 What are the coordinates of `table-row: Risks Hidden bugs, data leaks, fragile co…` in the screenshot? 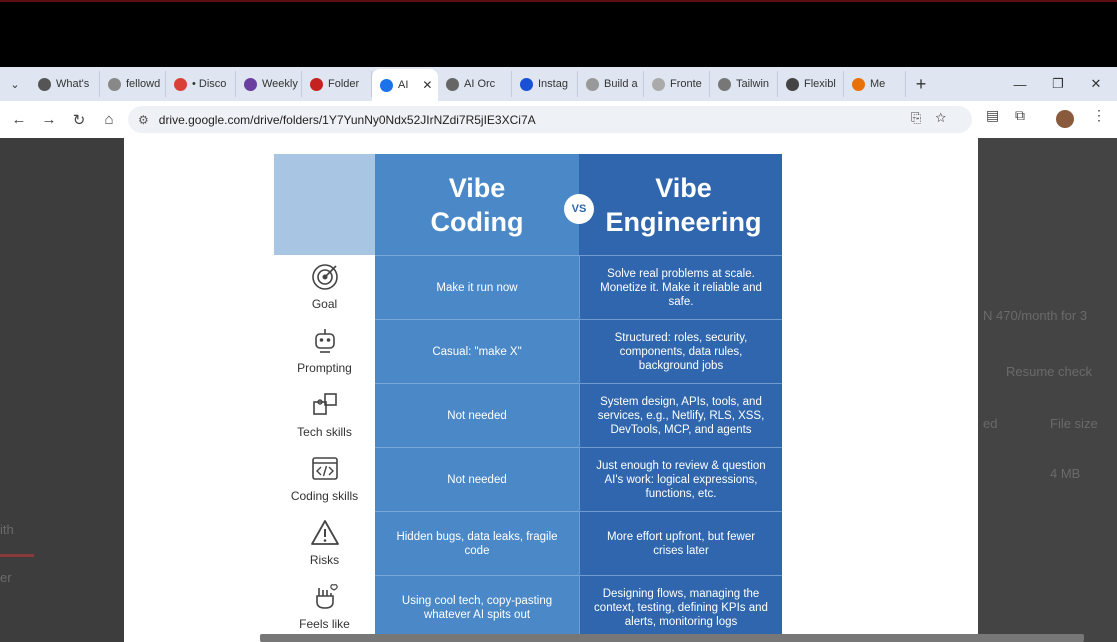 It's located at (528, 543).